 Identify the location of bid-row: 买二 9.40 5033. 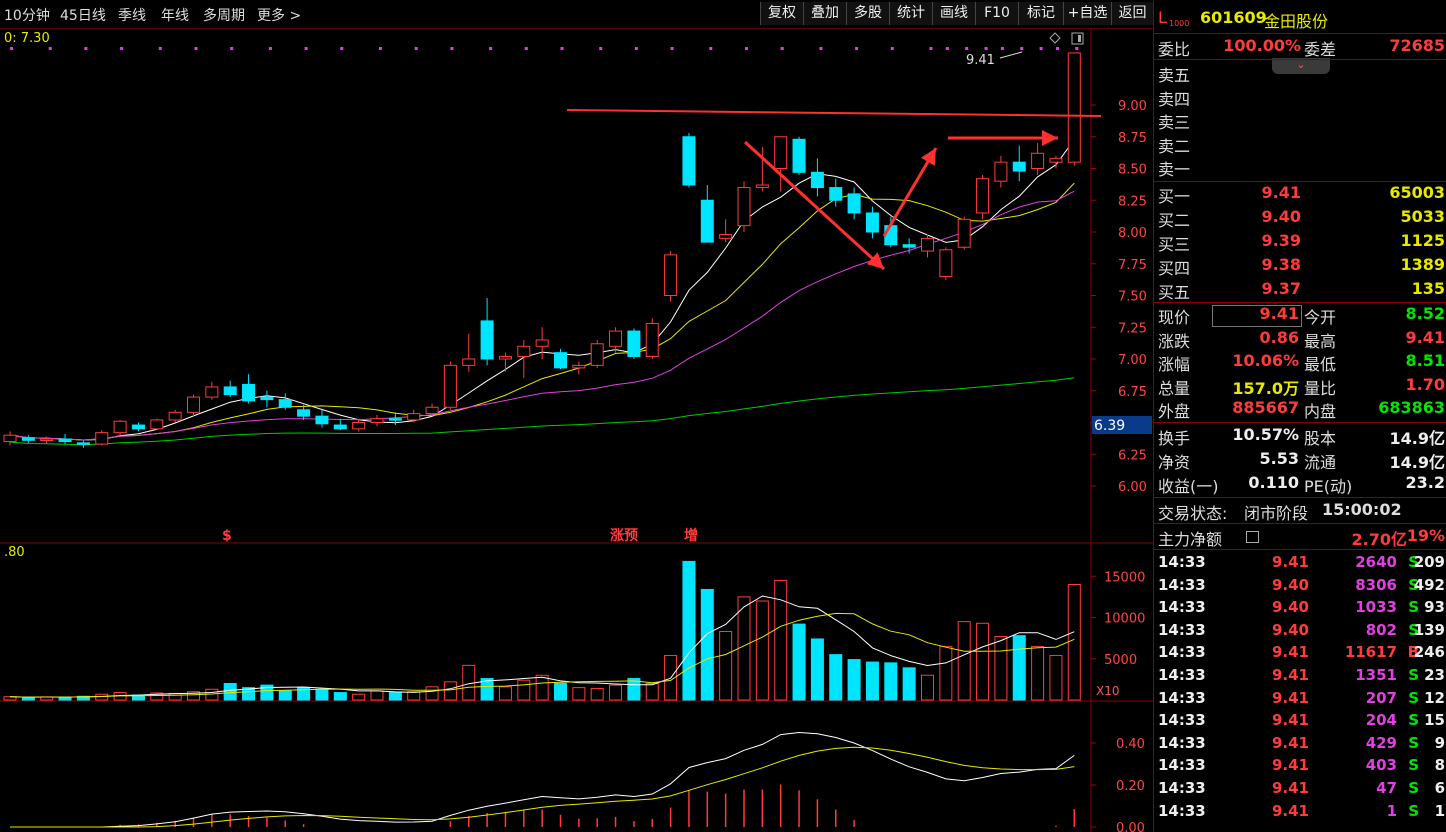
(1302, 218).